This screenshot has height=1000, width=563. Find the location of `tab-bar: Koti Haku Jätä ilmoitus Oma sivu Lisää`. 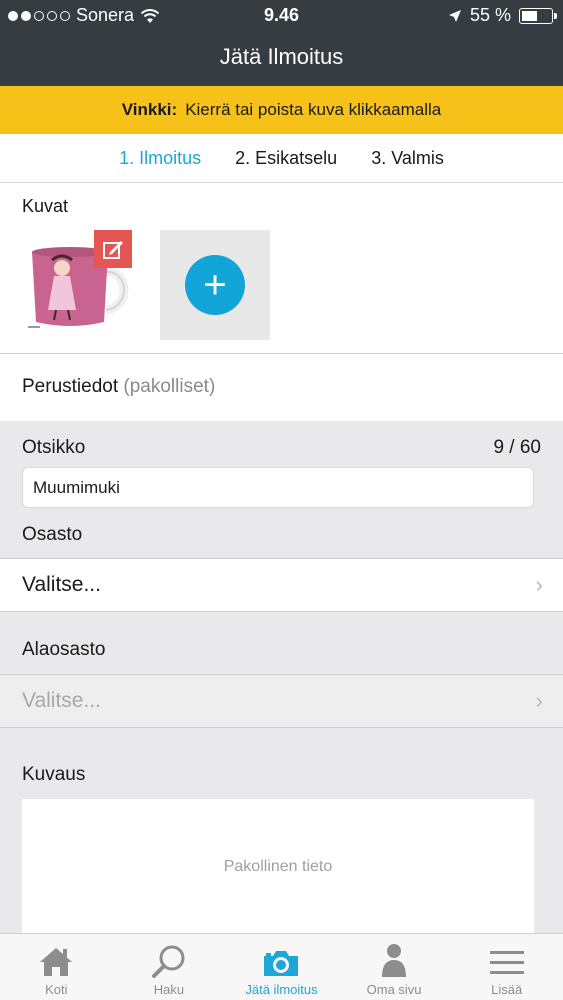

tab-bar: Koti Haku Jätä ilmoitus Oma sivu Lisää is located at coordinates (281, 966).